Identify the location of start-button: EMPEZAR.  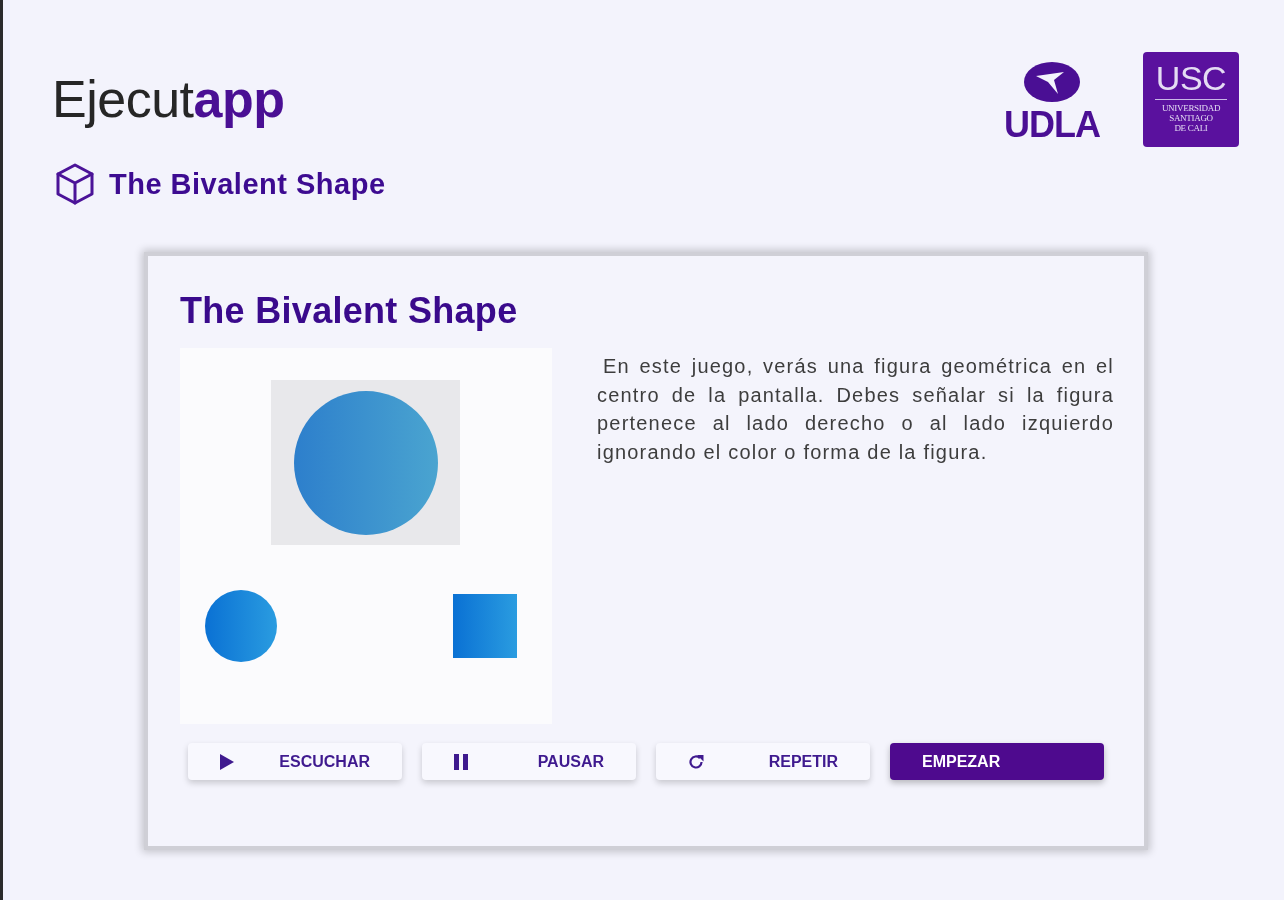
(997, 761).